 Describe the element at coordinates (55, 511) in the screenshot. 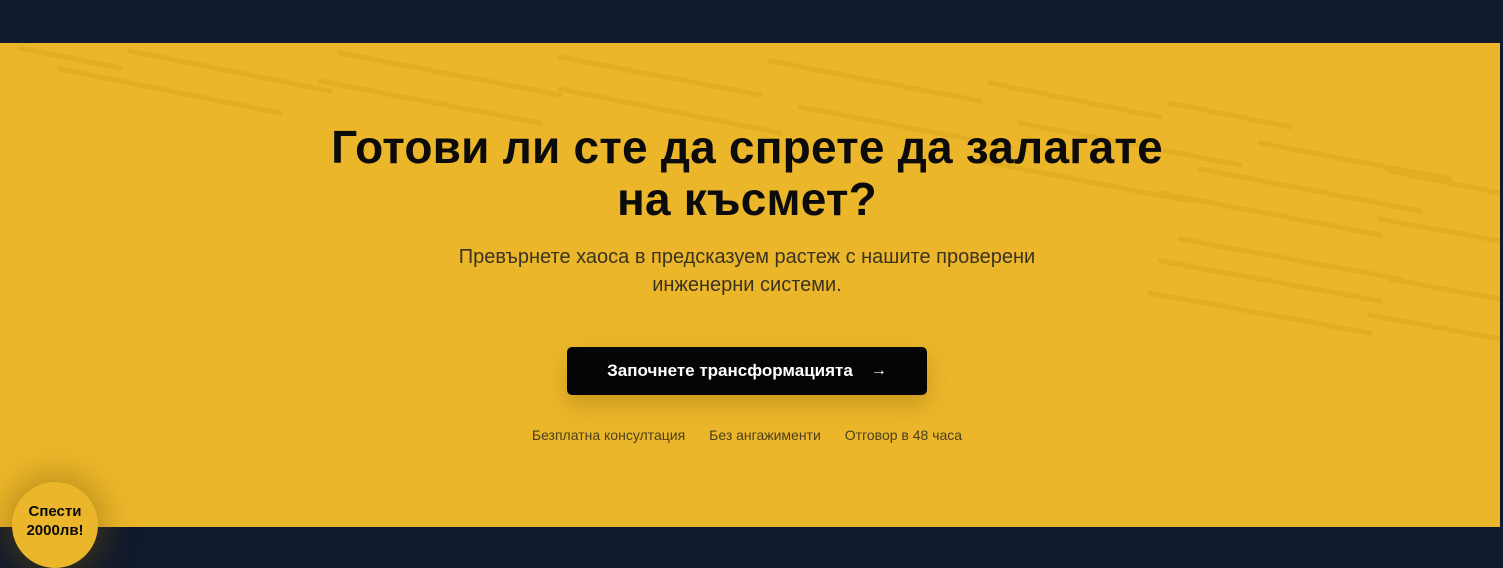

I see `savings-badge-line-1: Спести` at that location.